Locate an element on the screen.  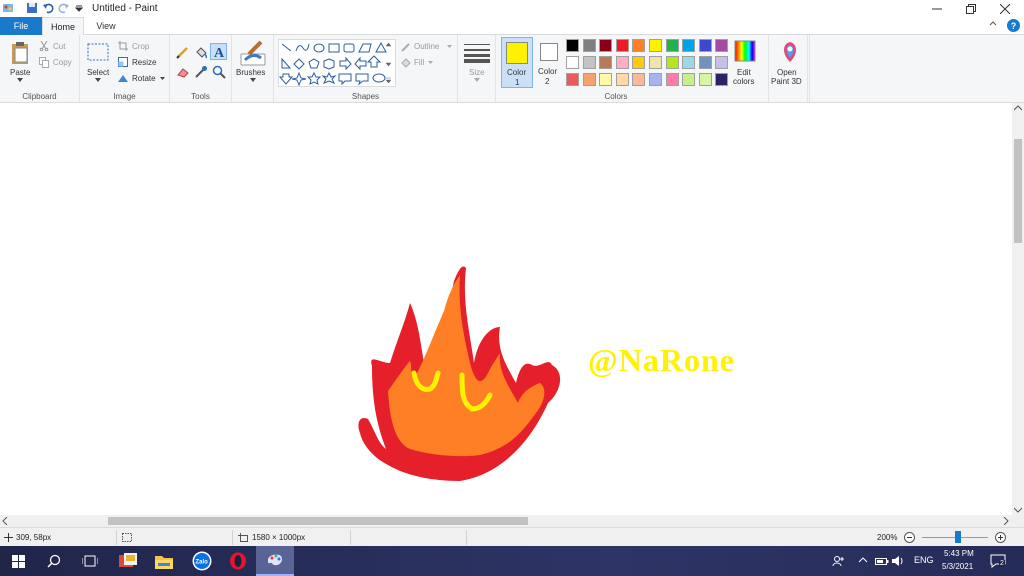
crop-button: Crop is located at coordinates (140, 46).